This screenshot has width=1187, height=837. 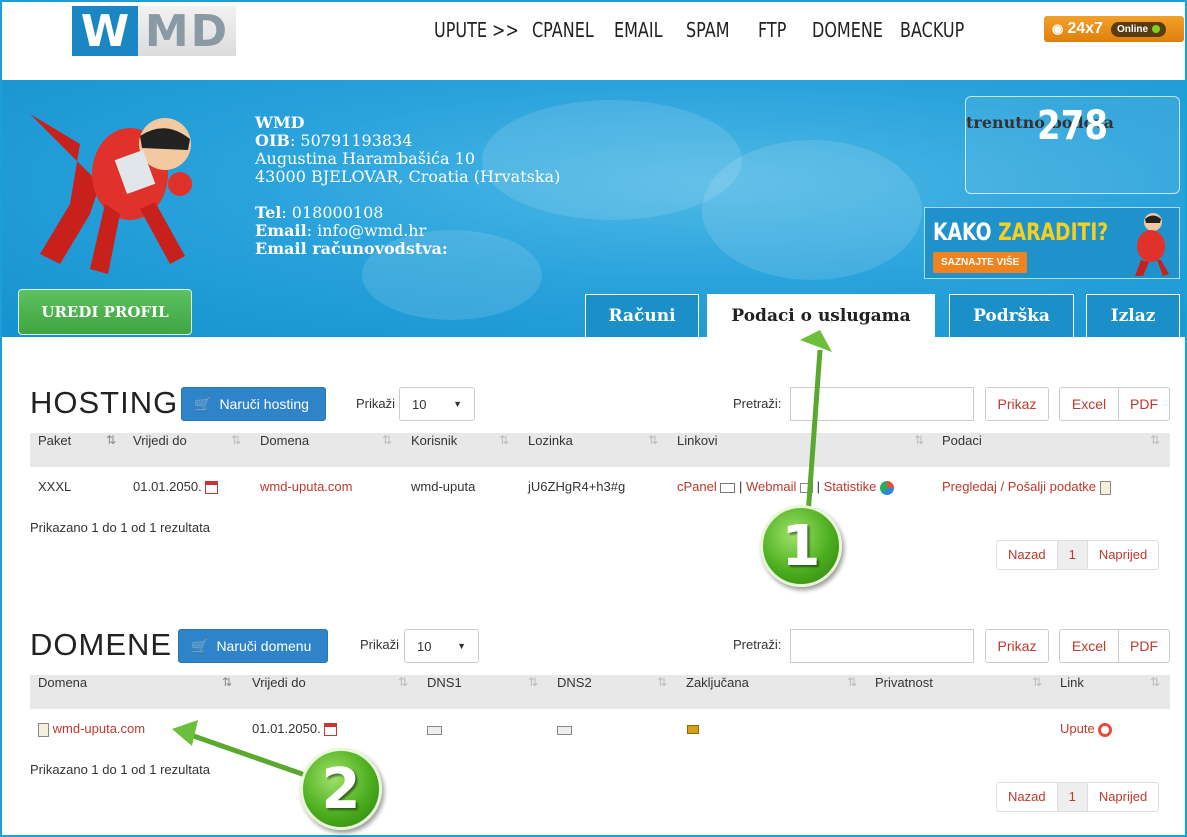 I want to click on annotation-badge-1: 1, so click(x=801, y=546).